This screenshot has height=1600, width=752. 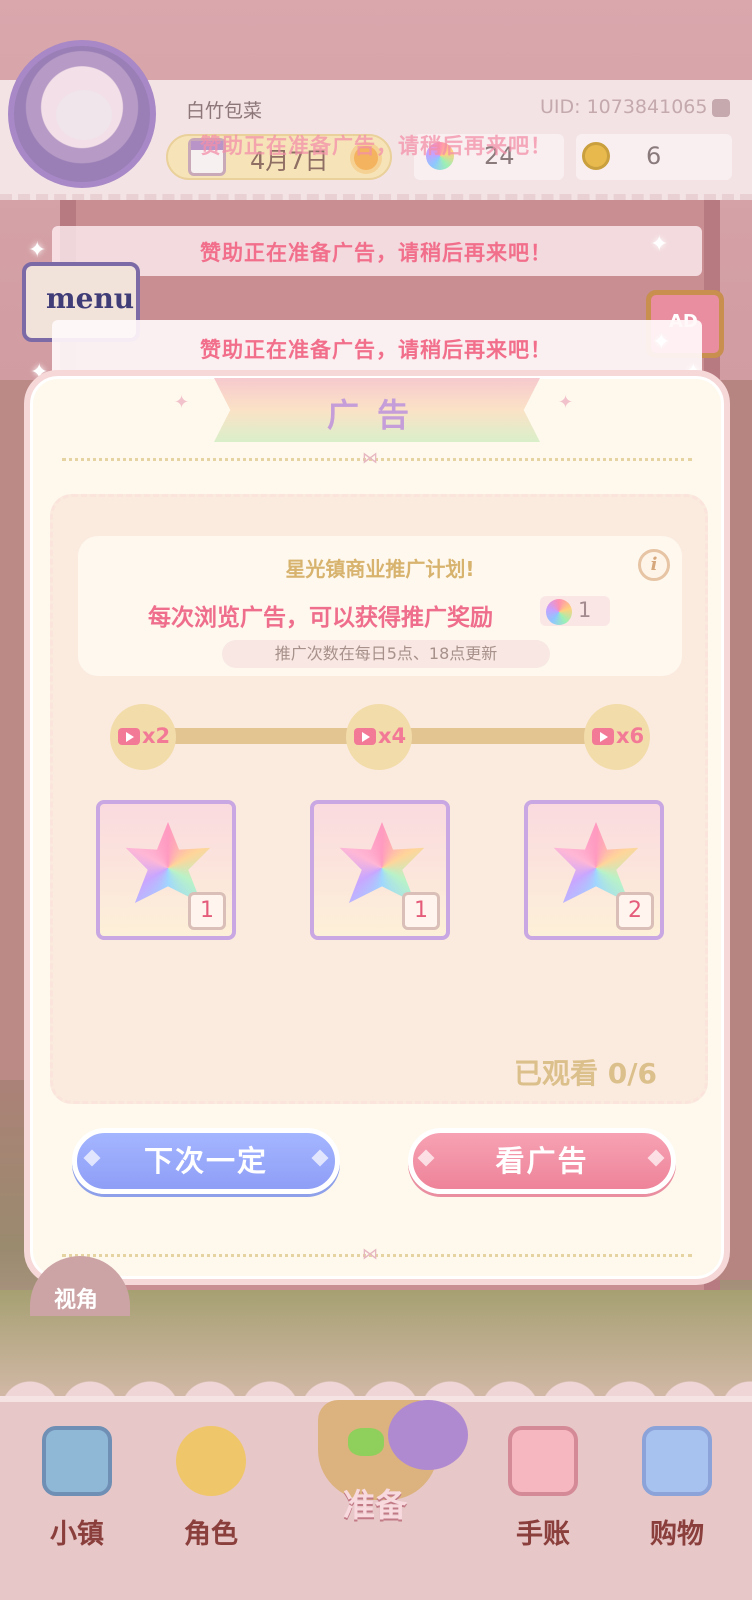 I want to click on refresh-note-text: 推广次数在每日5点、18点更新, so click(x=386, y=653).